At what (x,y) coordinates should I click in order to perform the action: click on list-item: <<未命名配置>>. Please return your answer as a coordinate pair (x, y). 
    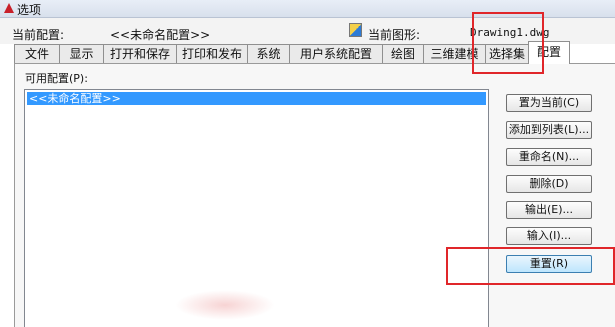
    Looking at the image, I should click on (256, 98).